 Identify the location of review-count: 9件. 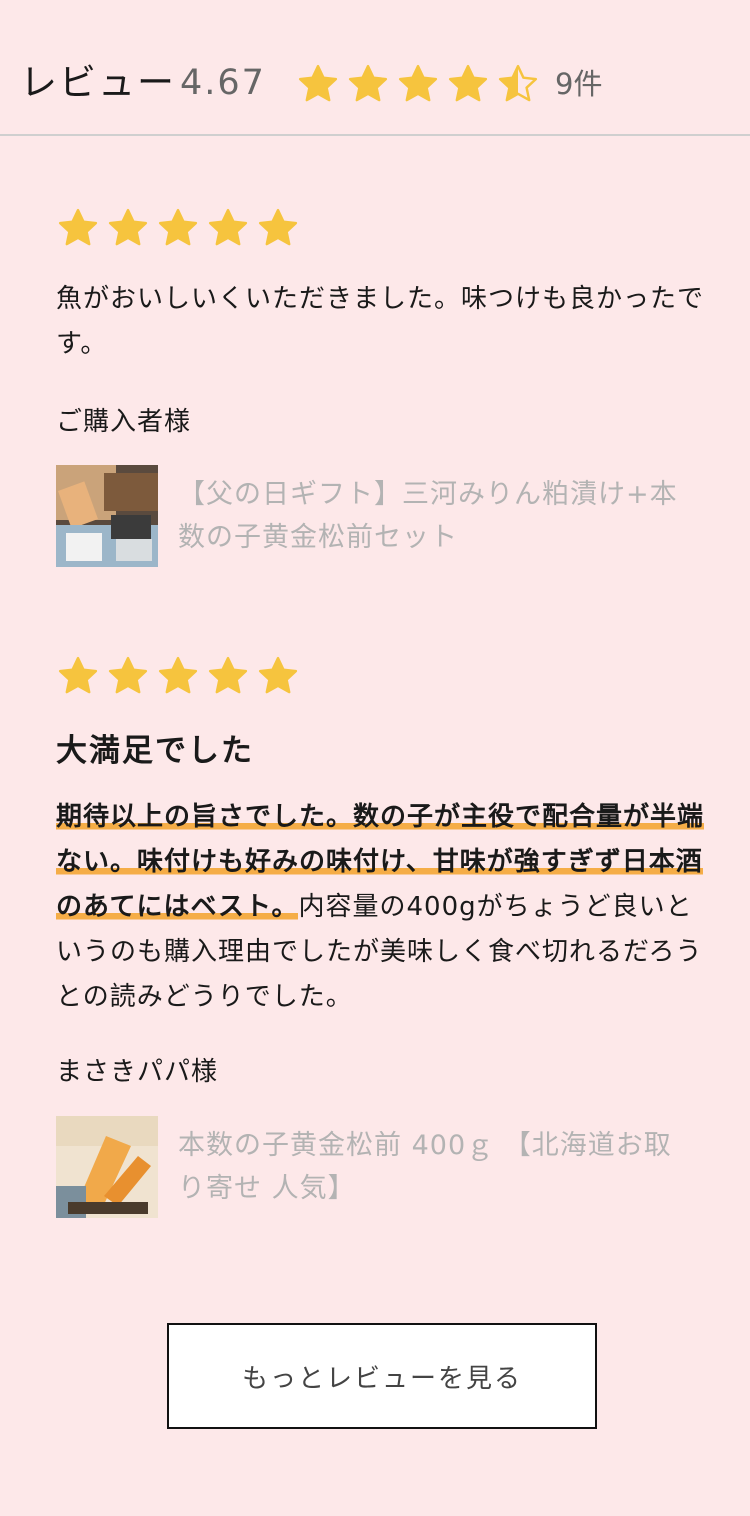
(579, 84).